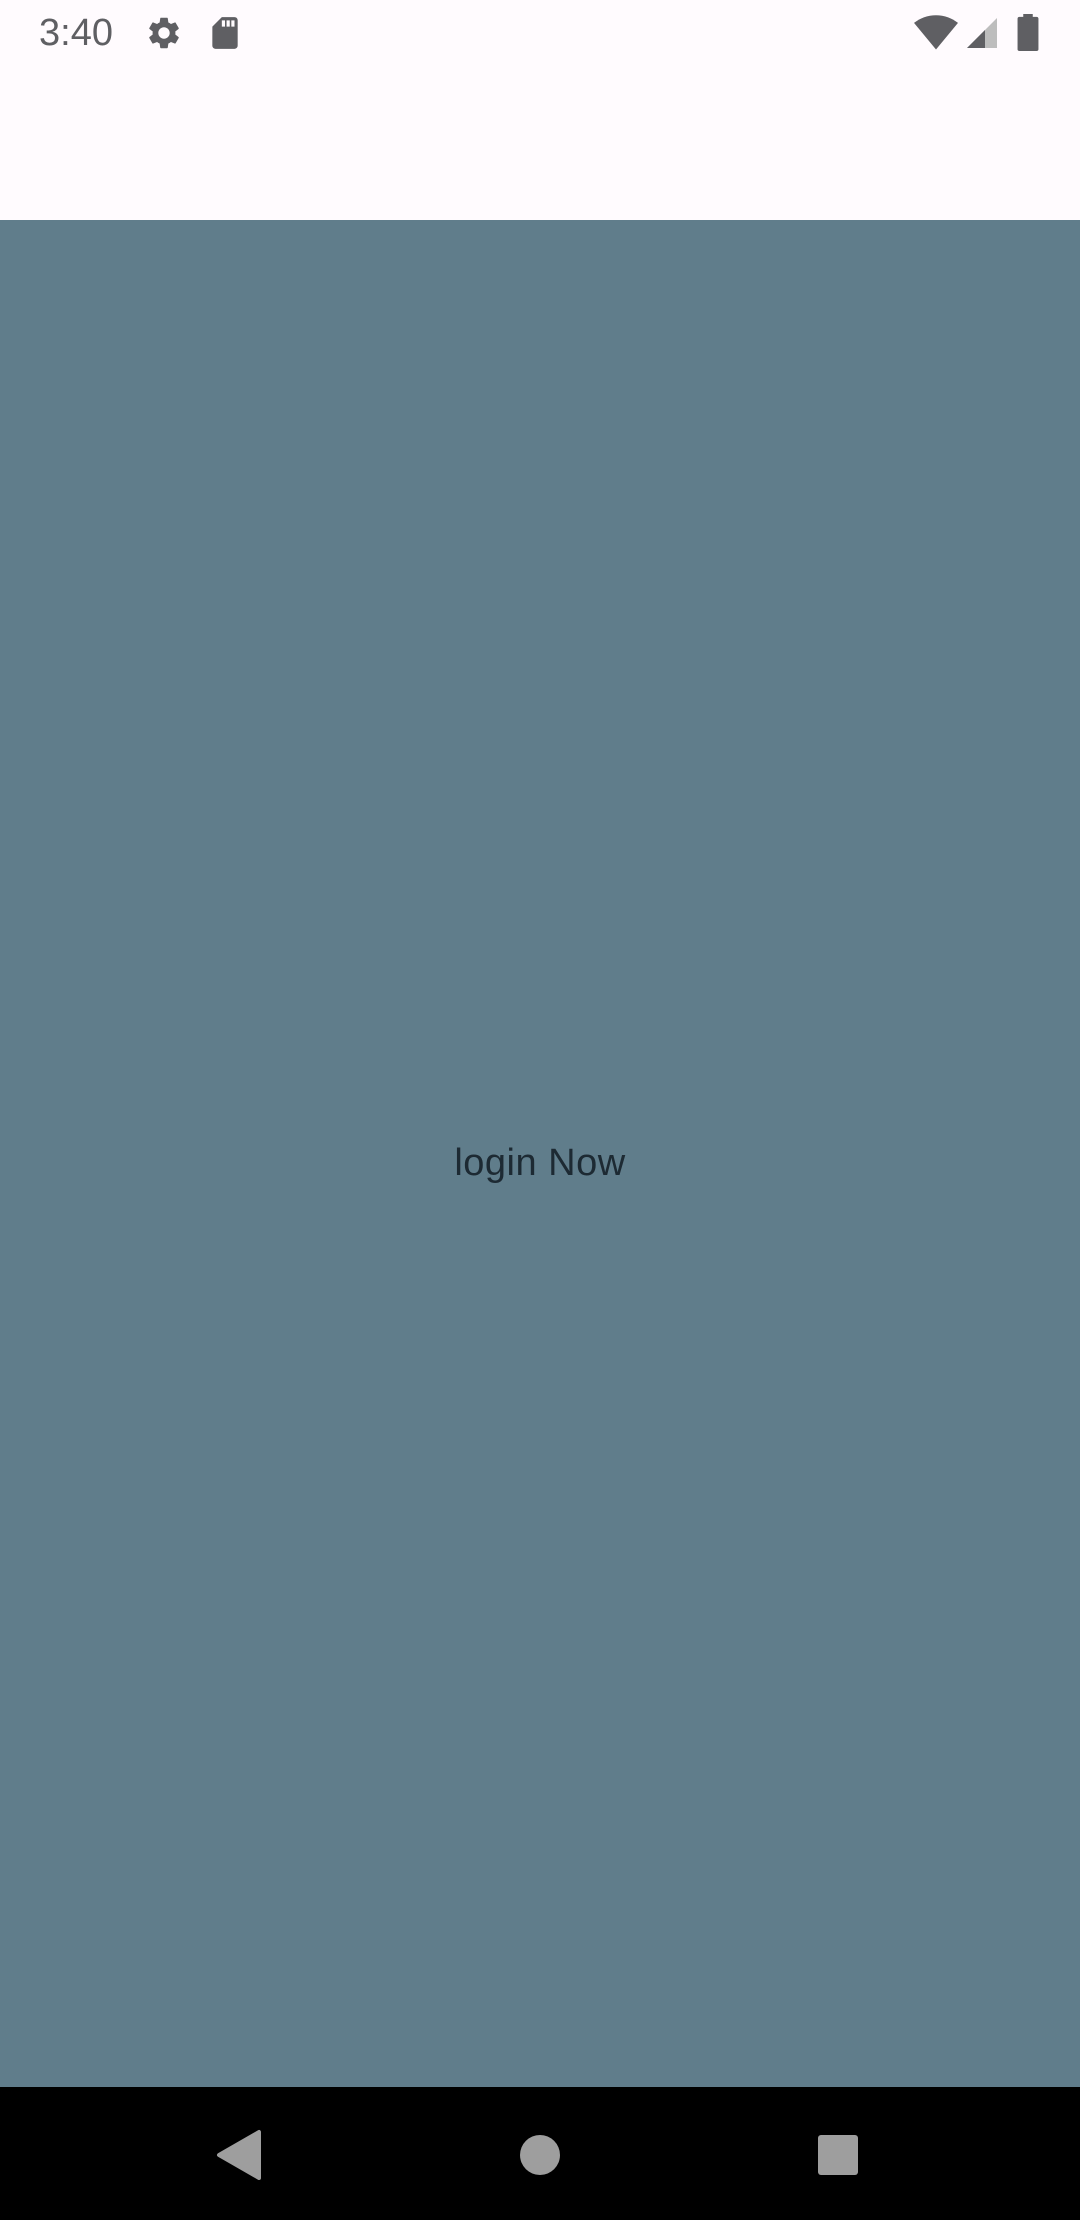 The height and width of the screenshot is (2220, 1080). Describe the element at coordinates (240, 2155) in the screenshot. I see `back-icon` at that location.